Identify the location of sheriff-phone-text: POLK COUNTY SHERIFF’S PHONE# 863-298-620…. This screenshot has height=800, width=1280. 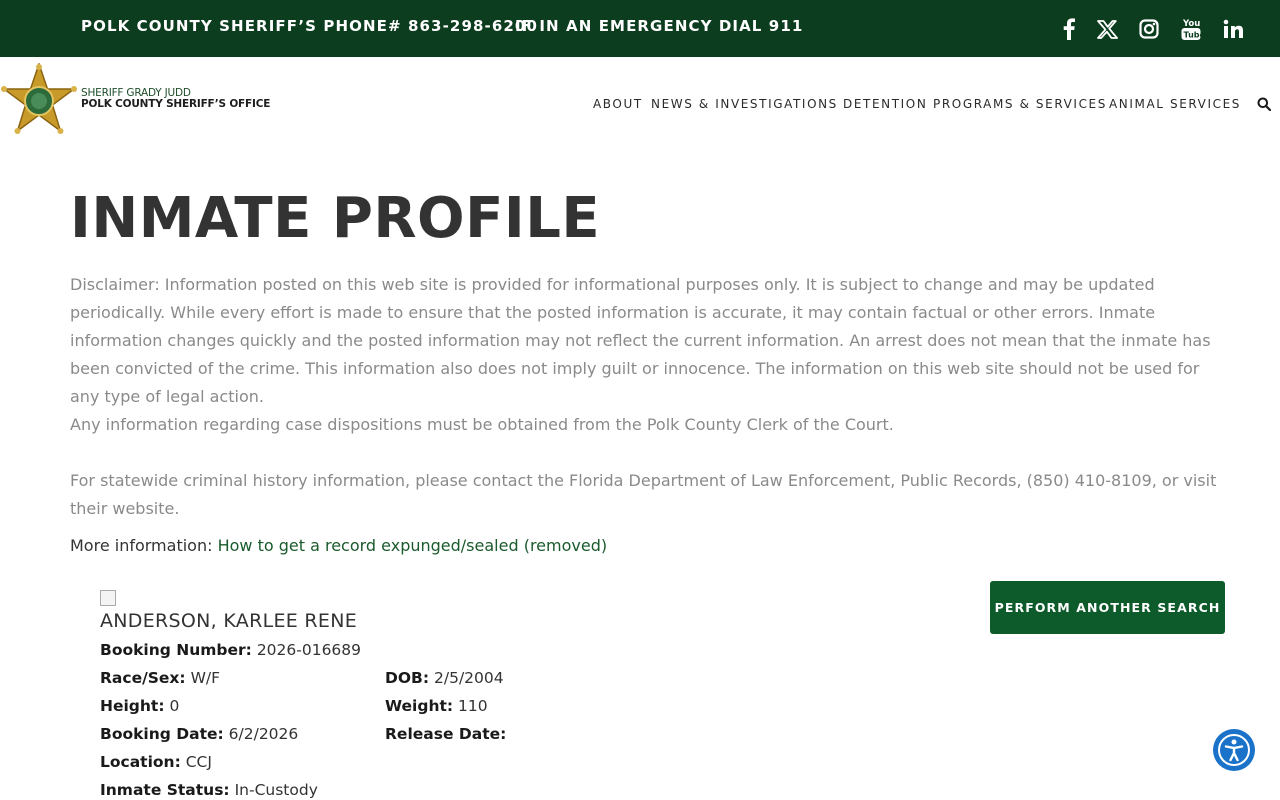
(309, 26).